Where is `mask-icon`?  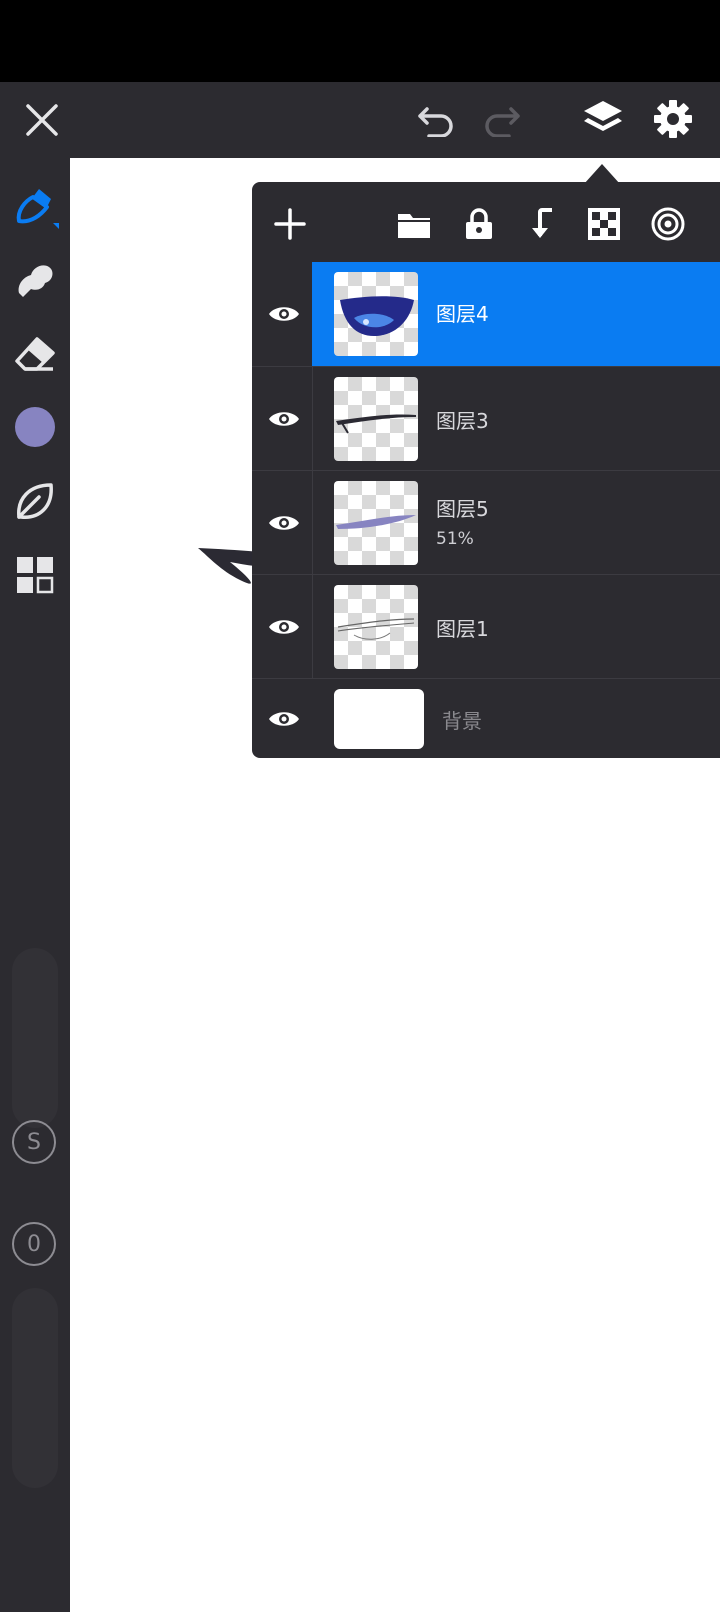
mask-icon is located at coordinates (668, 224).